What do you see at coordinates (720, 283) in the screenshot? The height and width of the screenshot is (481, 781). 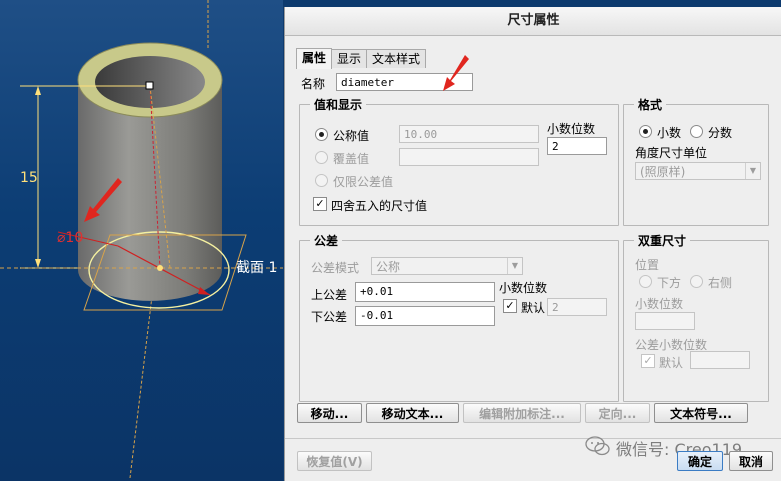 I see `dual-right-label: 右侧` at bounding box center [720, 283].